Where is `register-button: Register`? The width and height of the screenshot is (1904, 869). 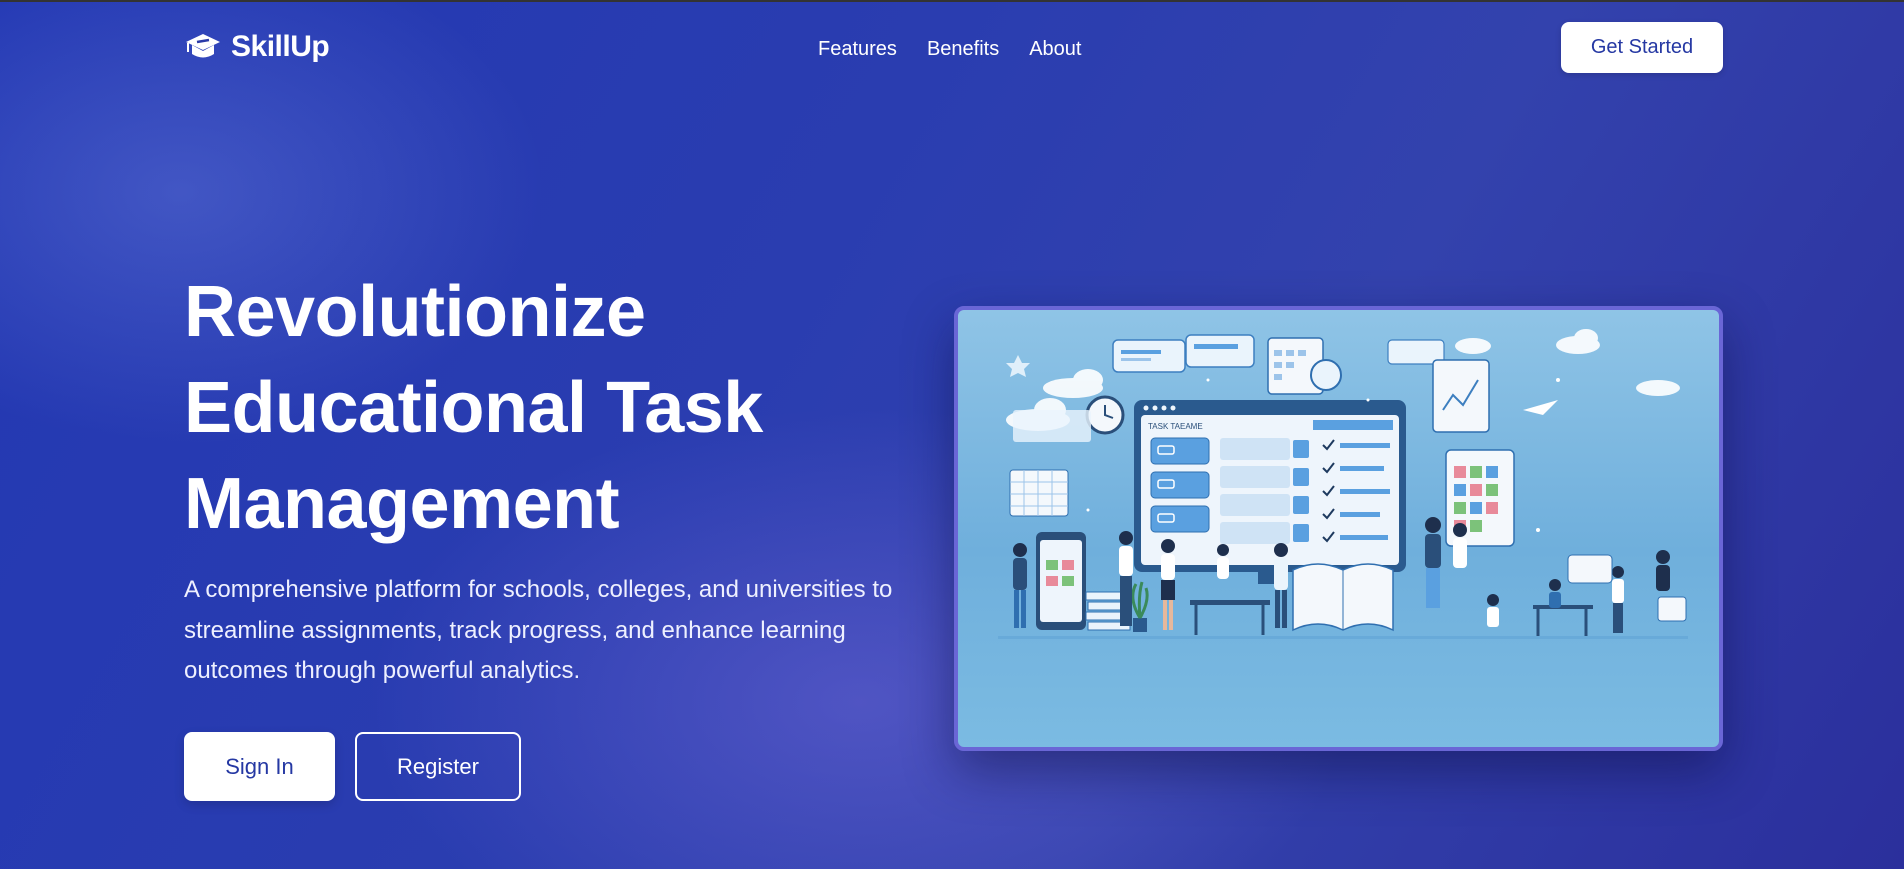 register-button: Register is located at coordinates (438, 766).